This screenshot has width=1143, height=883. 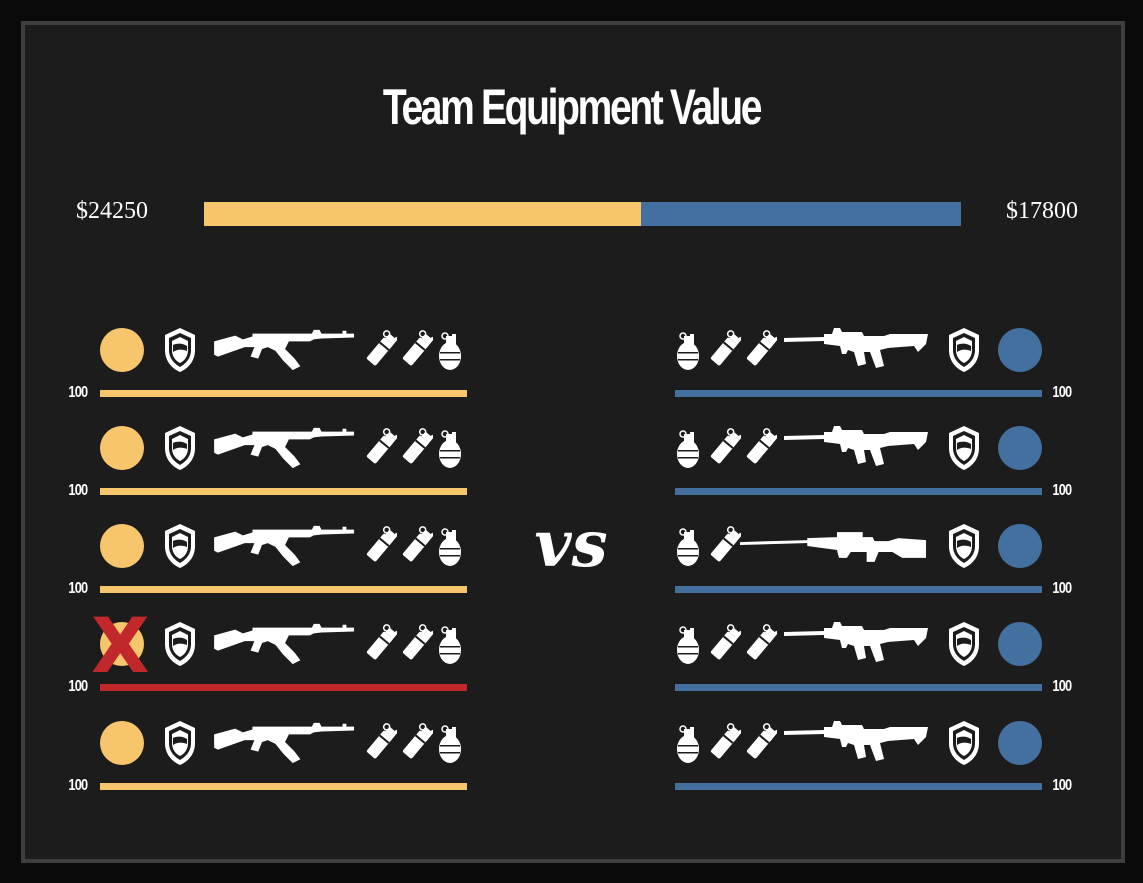 I want to click on page-title: Team Equipment Value, so click(x=572, y=107).